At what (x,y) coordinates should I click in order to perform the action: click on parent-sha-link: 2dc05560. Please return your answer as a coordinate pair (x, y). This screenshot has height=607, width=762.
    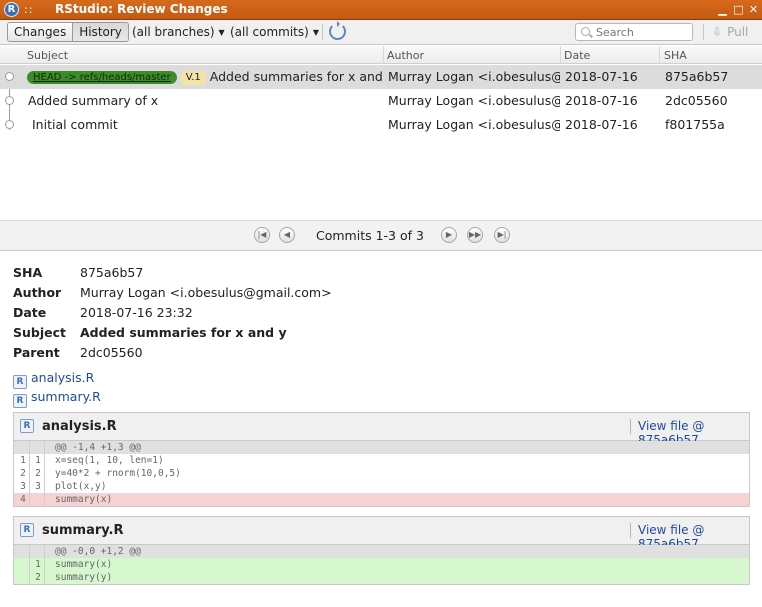
    Looking at the image, I should click on (111, 352).